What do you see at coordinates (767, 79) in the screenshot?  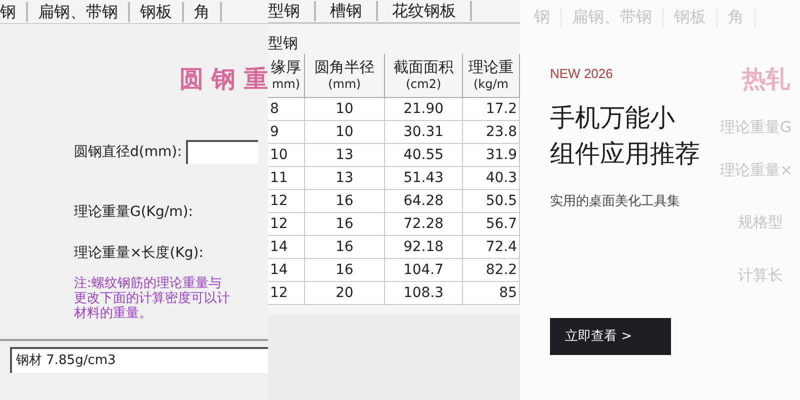 I see `faded-title: 热轧` at bounding box center [767, 79].